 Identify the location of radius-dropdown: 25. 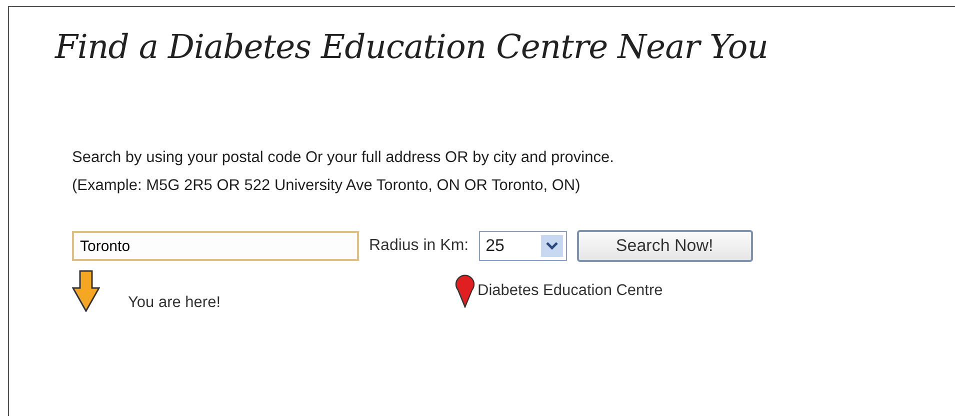
(522, 246).